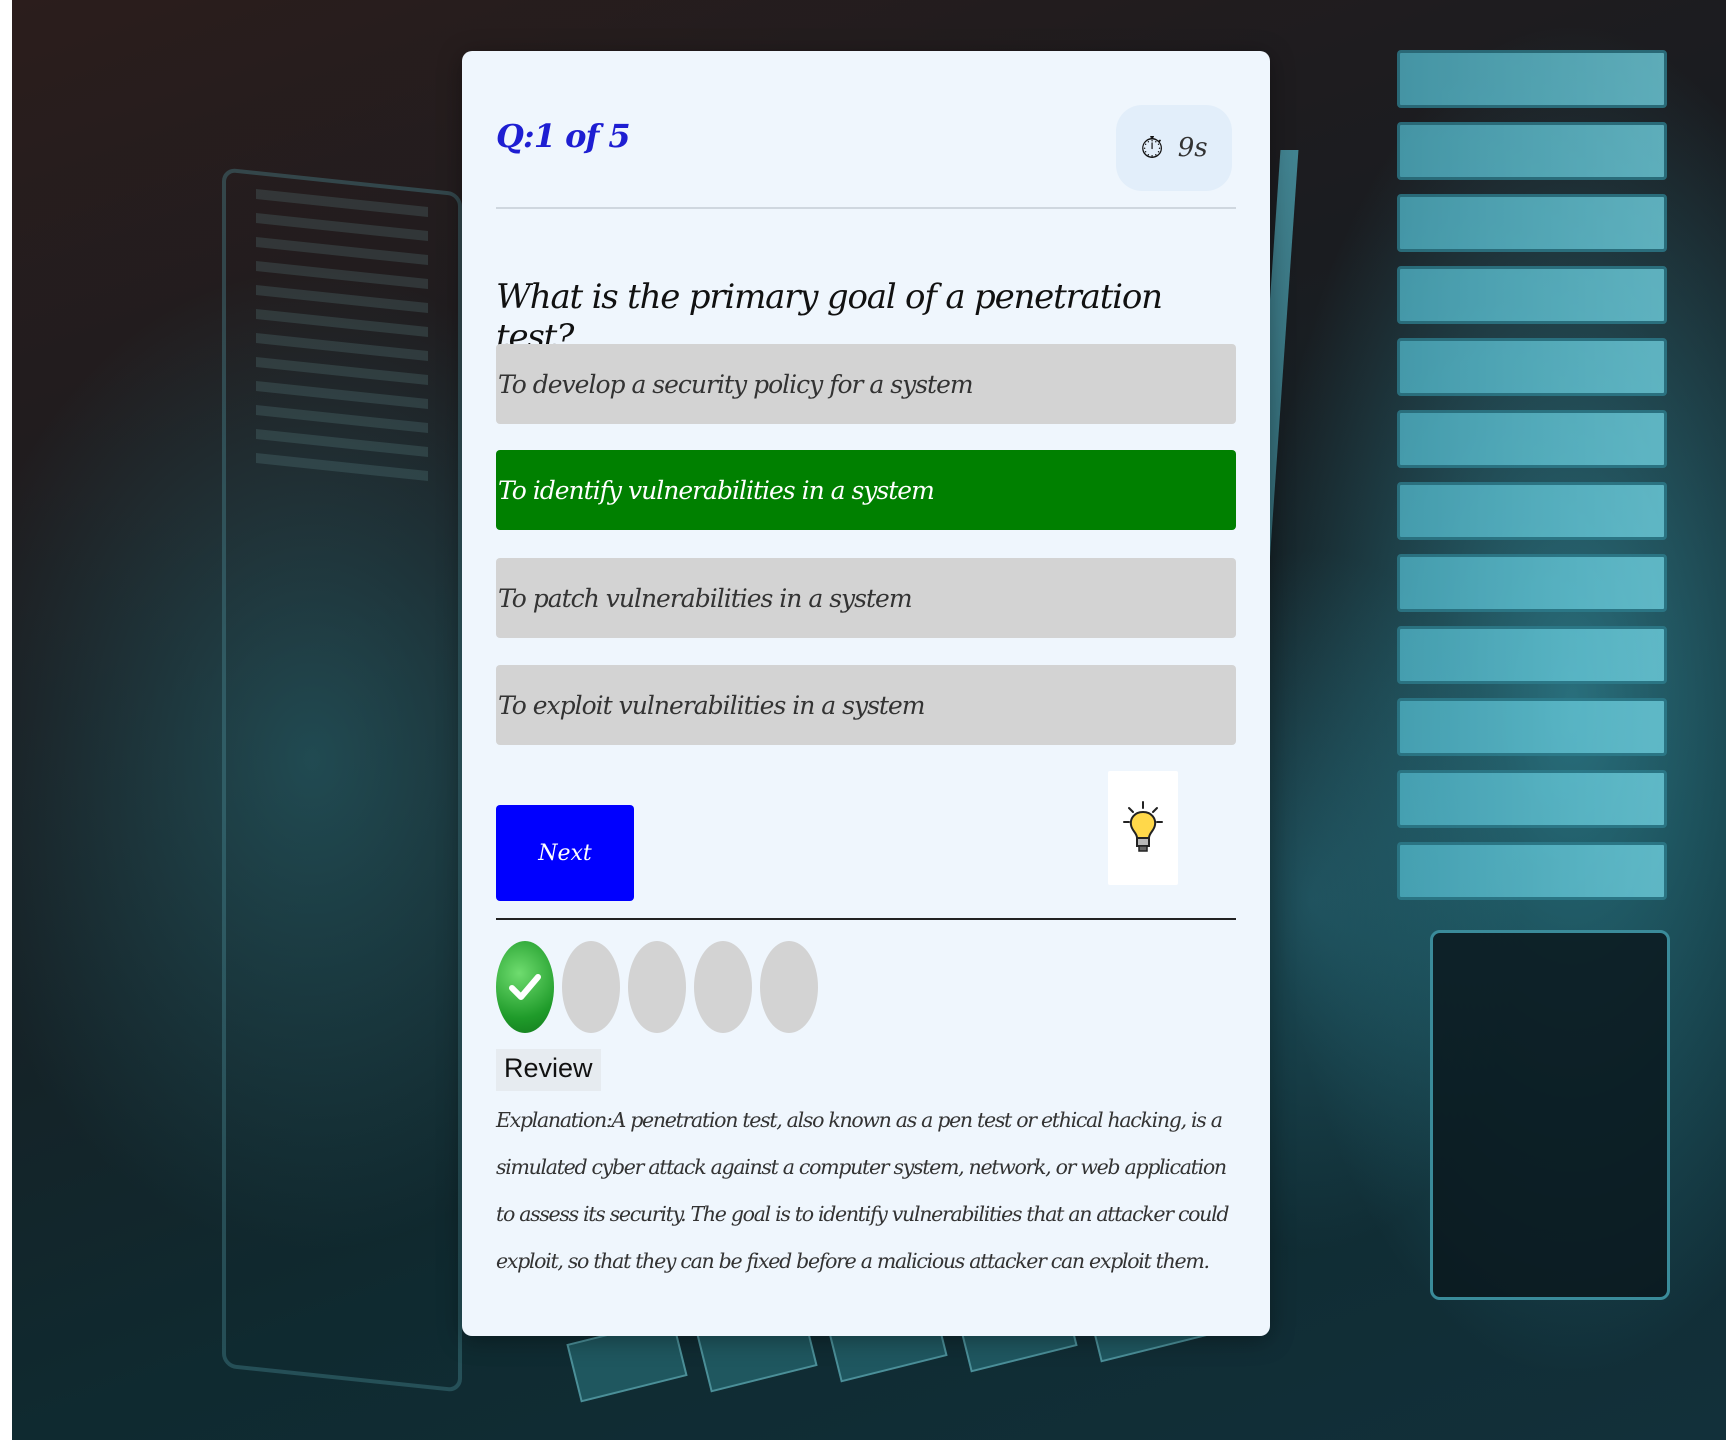  What do you see at coordinates (866, 919) in the screenshot?
I see `progress-divider` at bounding box center [866, 919].